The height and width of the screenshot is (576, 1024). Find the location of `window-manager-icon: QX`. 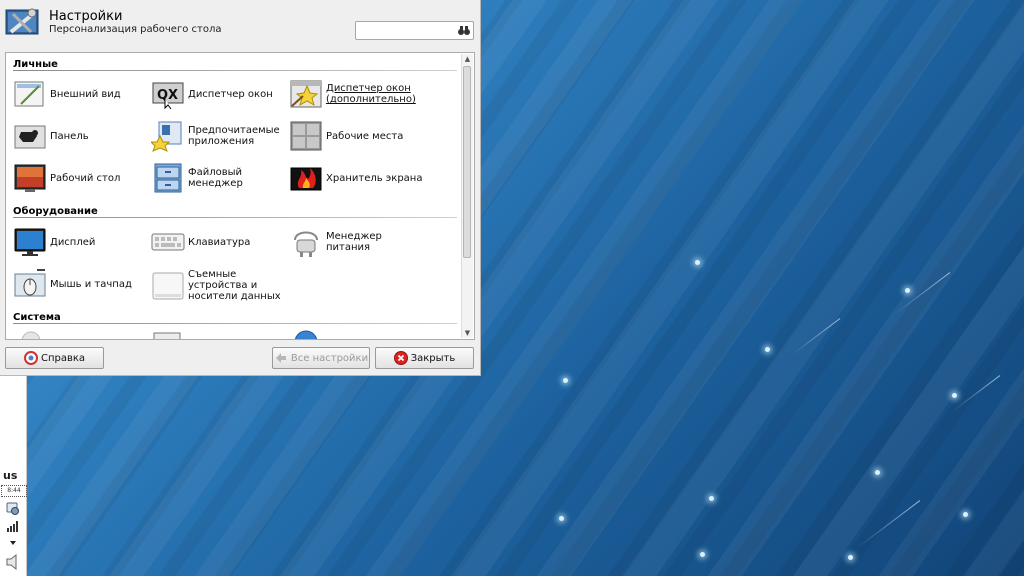

window-manager-icon: QX is located at coordinates (168, 96).